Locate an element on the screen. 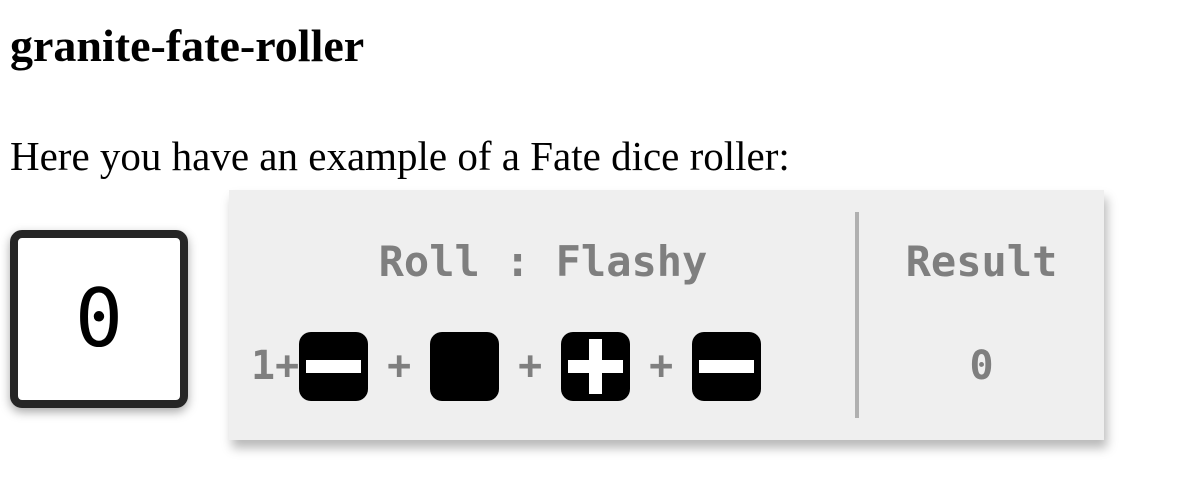  page-title: granite-fate-roller is located at coordinates (187, 45).